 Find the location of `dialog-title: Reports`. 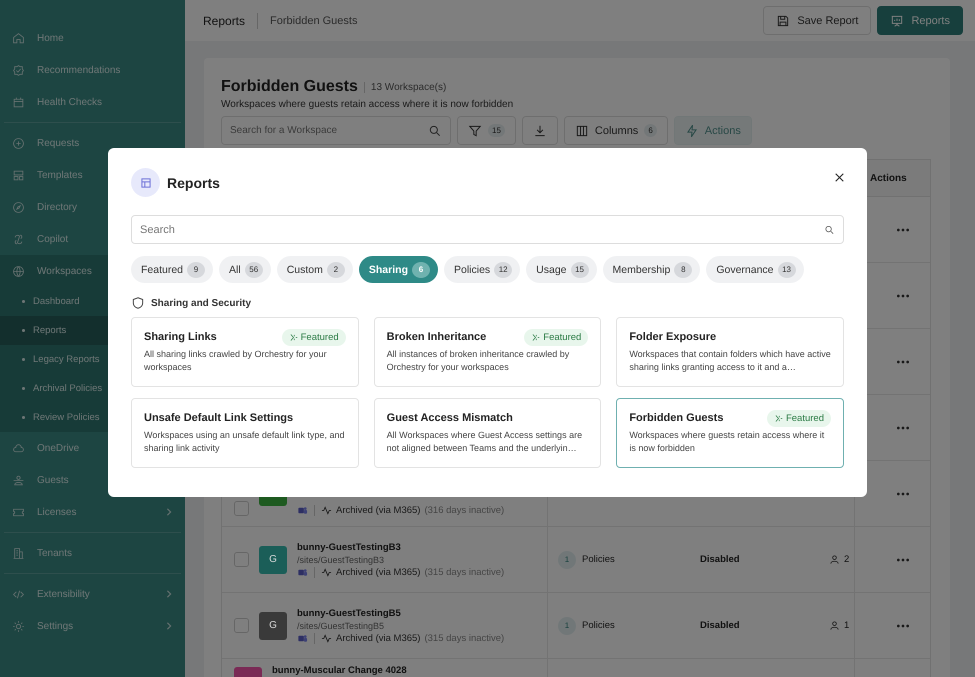

dialog-title: Reports is located at coordinates (194, 182).